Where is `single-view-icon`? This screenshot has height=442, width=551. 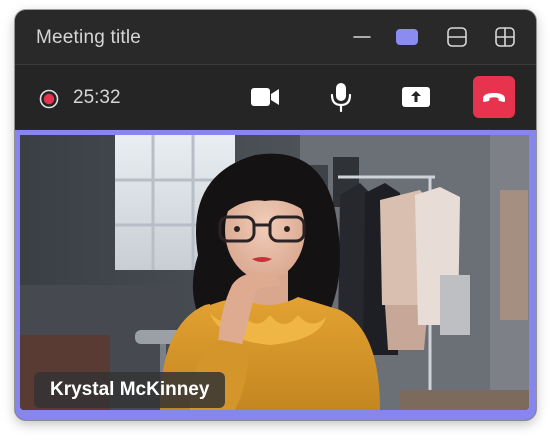 single-view-icon is located at coordinates (407, 37).